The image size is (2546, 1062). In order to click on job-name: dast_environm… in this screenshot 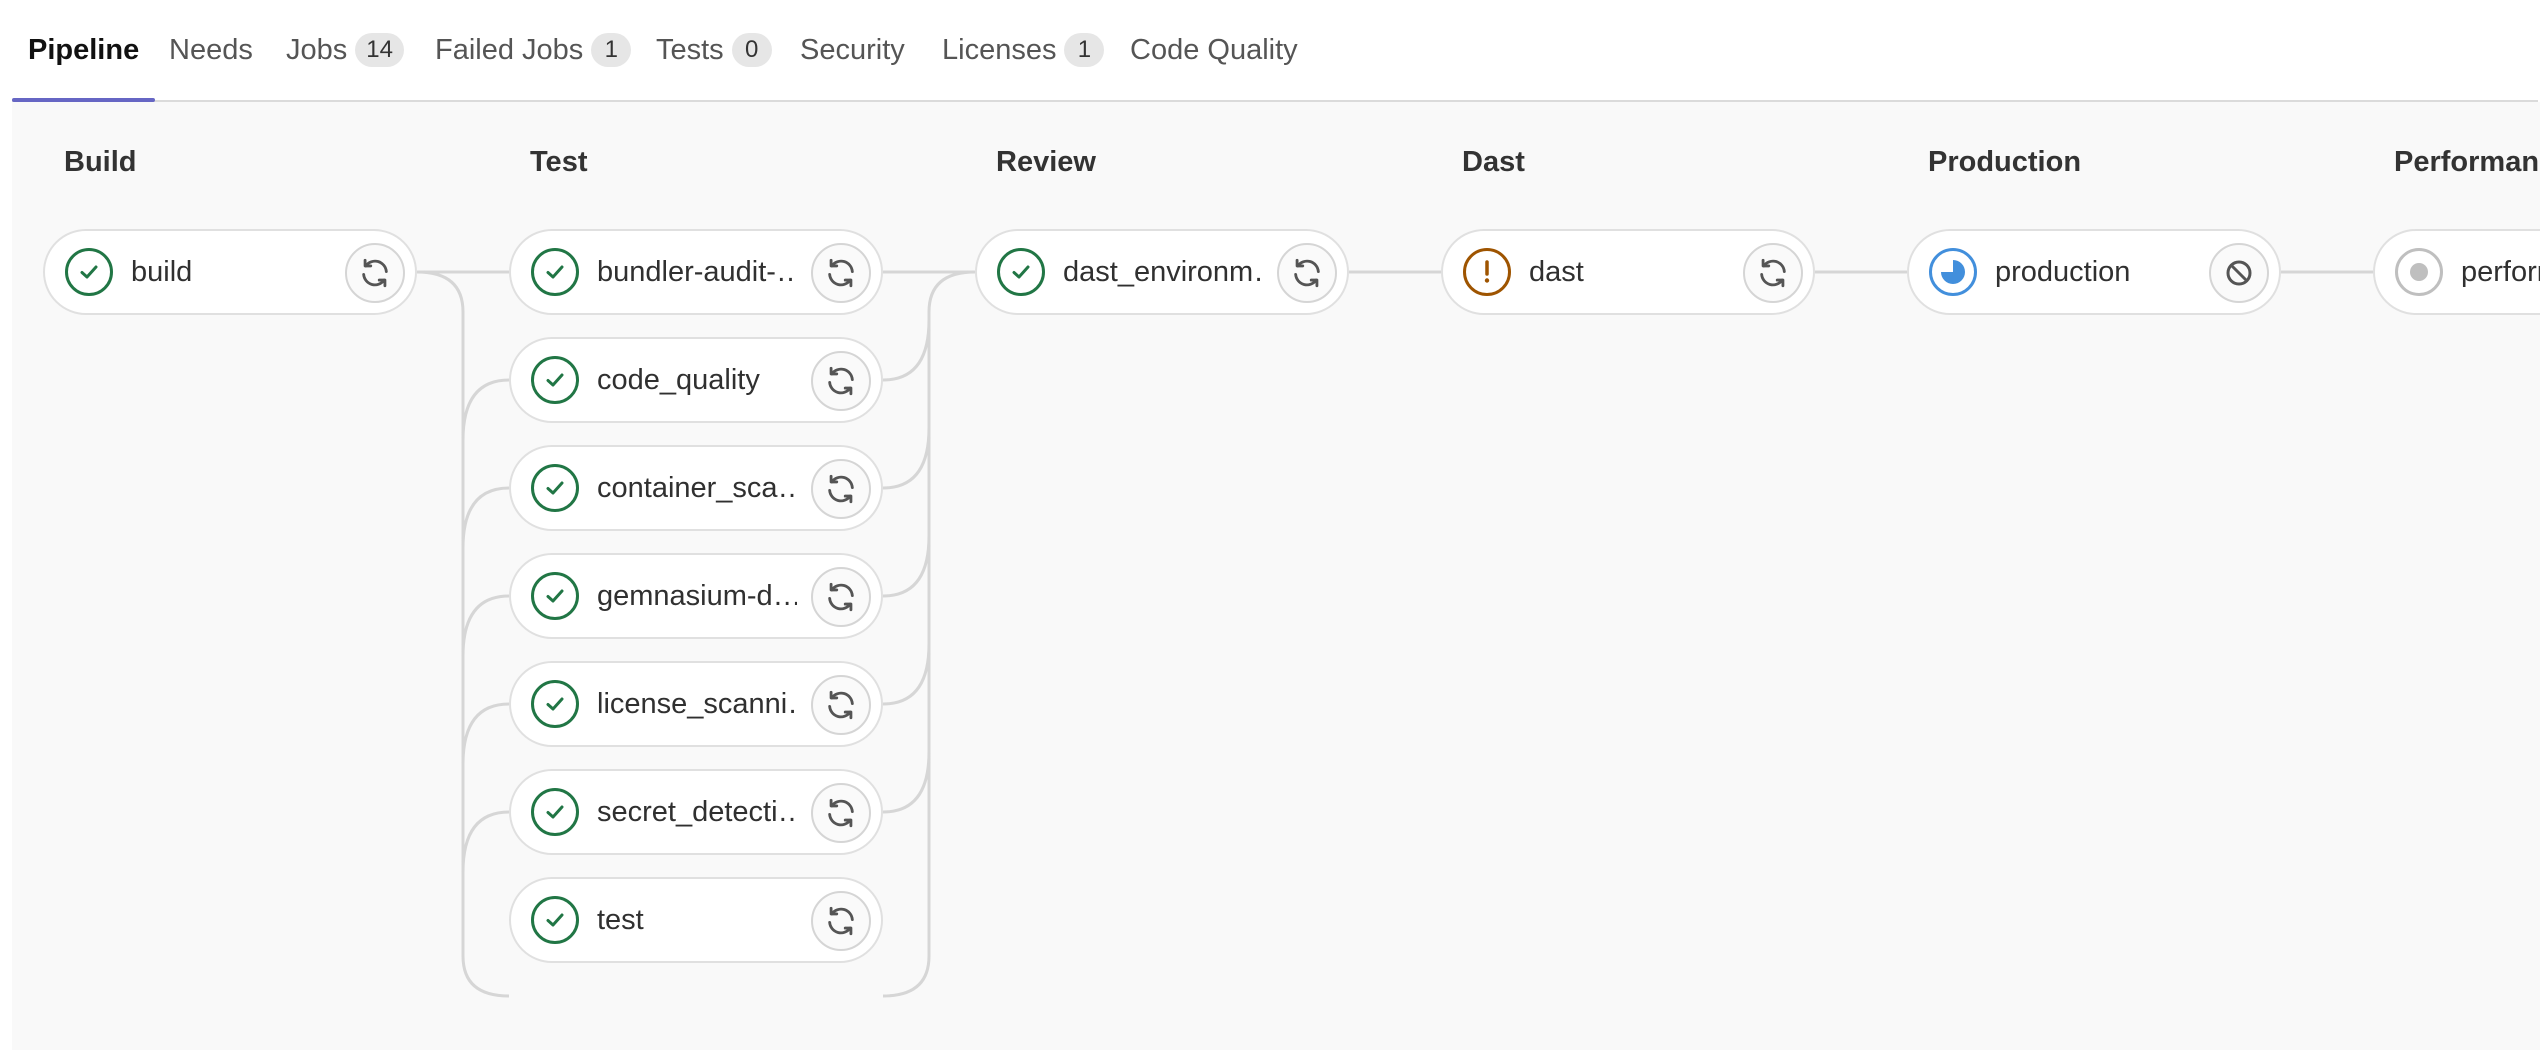, I will do `click(1163, 272)`.